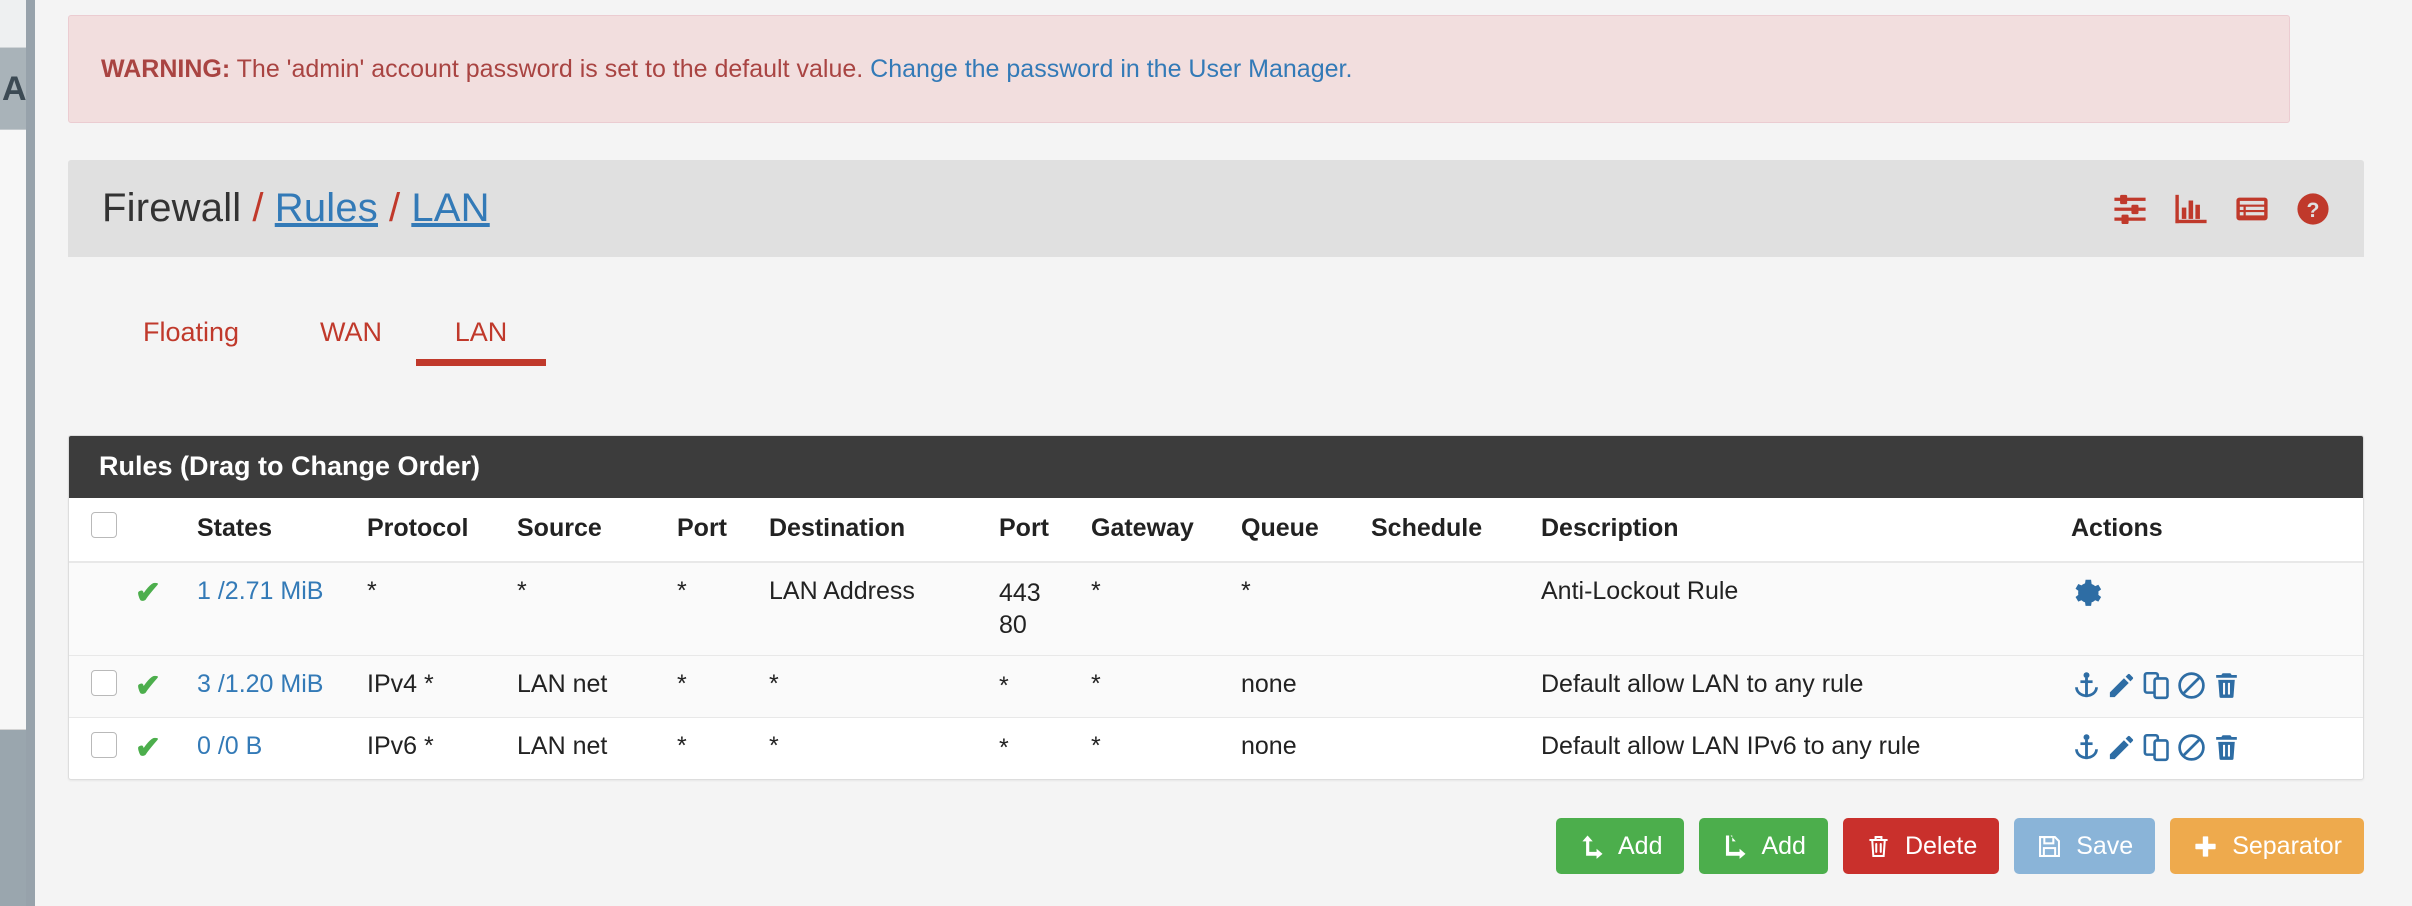 The height and width of the screenshot is (906, 2412). What do you see at coordinates (13, 430) in the screenshot?
I see `cutoff-panel-body` at bounding box center [13, 430].